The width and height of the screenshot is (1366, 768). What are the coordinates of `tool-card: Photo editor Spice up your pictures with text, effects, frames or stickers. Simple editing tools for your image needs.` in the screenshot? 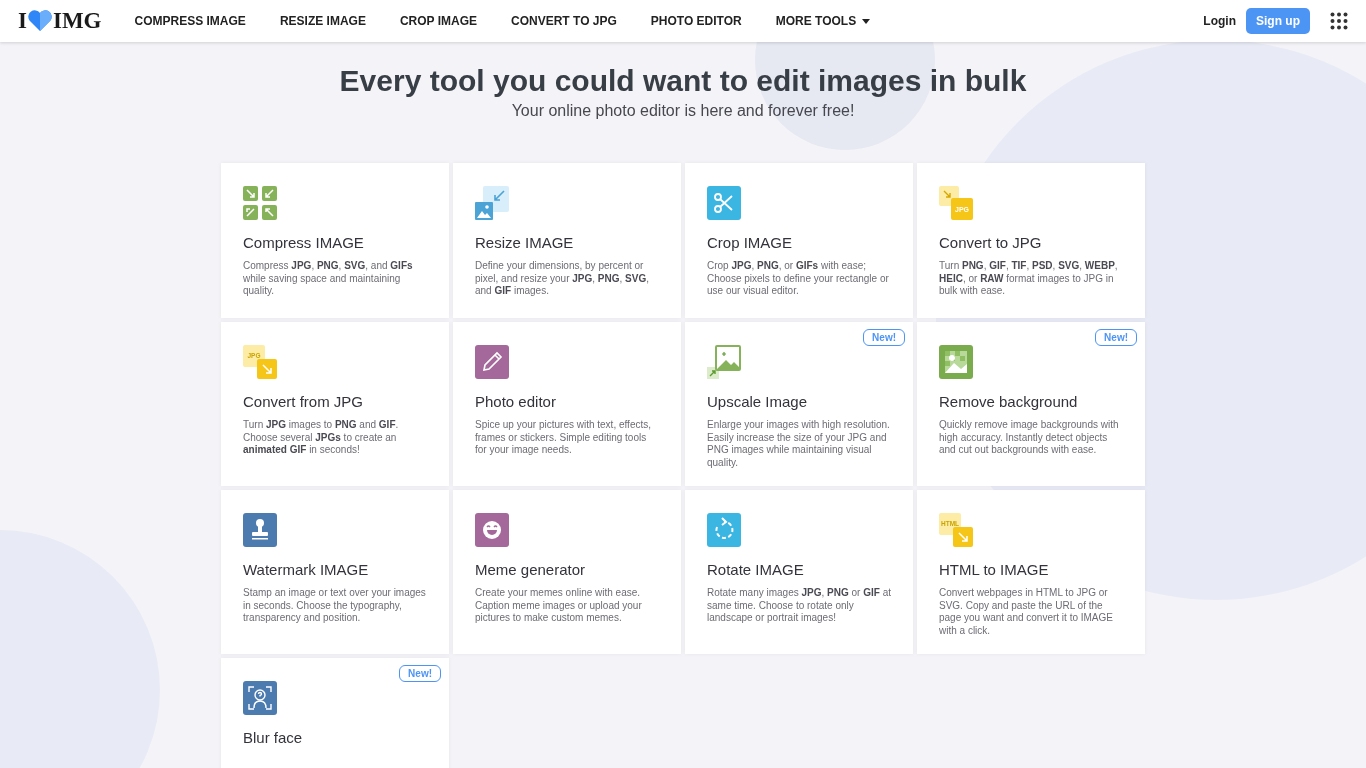 It's located at (567, 404).